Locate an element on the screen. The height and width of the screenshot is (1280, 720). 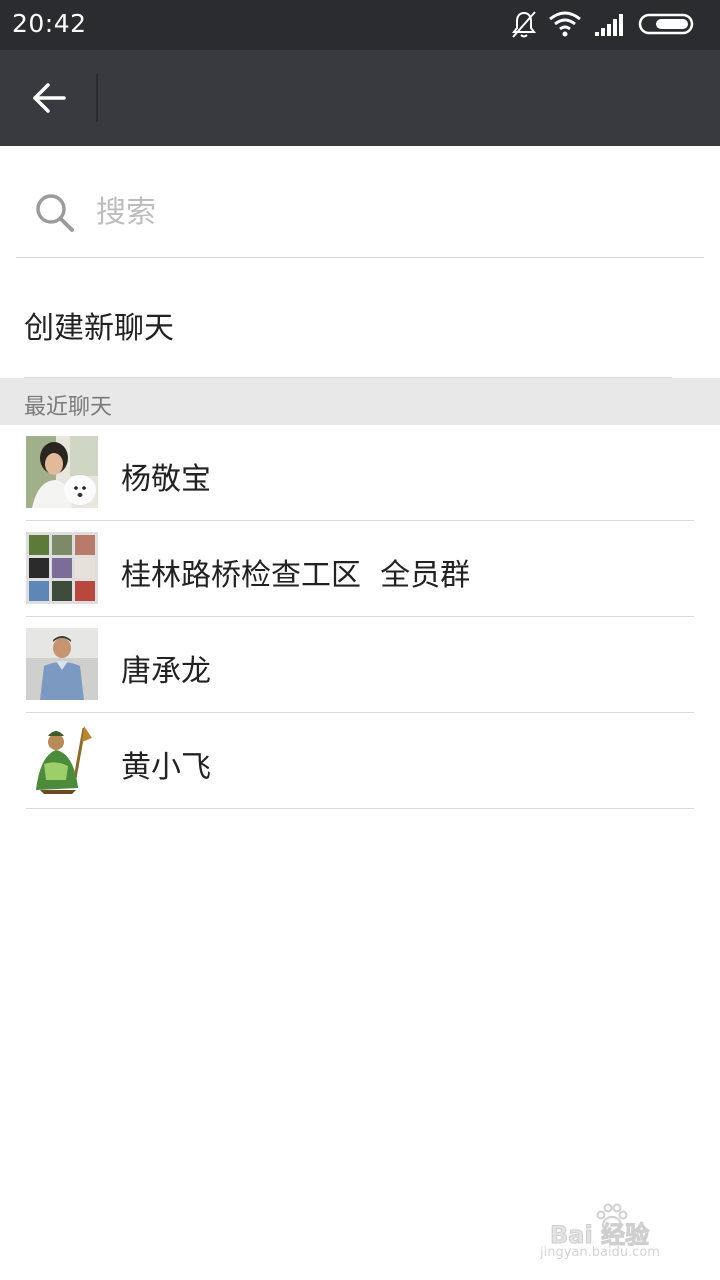
chat-name: 桂林路桥检查工区 全员群 is located at coordinates (296, 575).